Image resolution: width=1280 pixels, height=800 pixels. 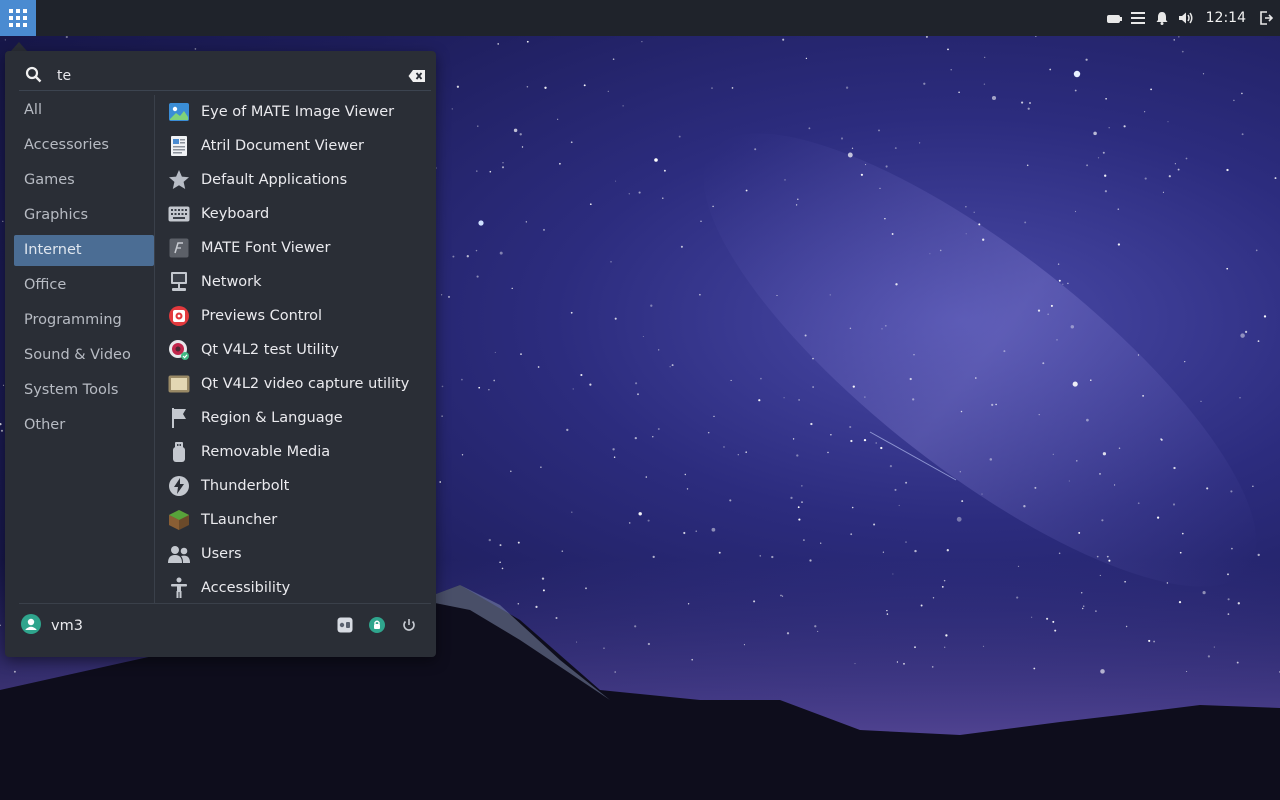 I want to click on list-icon, so click(x=1138, y=18).